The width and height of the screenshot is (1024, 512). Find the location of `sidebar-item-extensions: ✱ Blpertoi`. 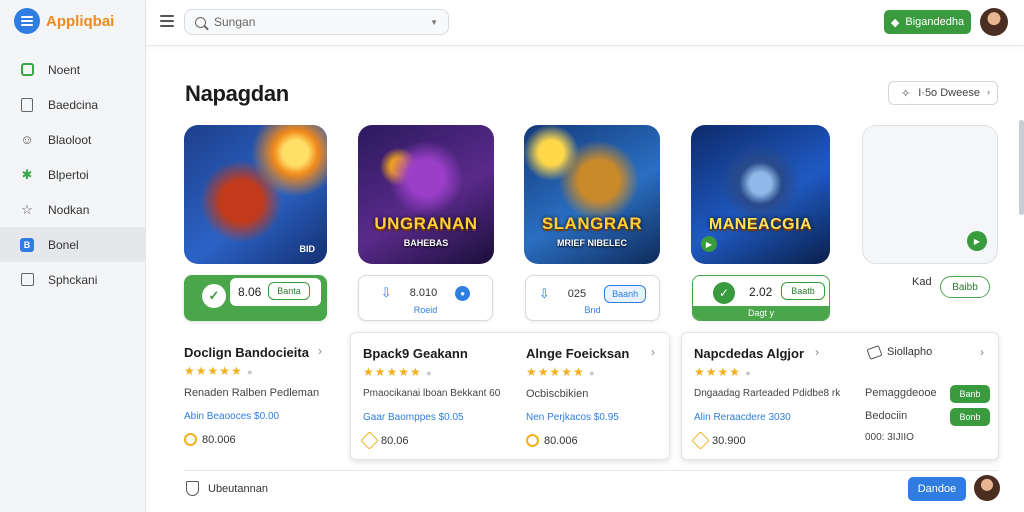

sidebar-item-extensions: ✱ Blpertoi is located at coordinates (73, 174).